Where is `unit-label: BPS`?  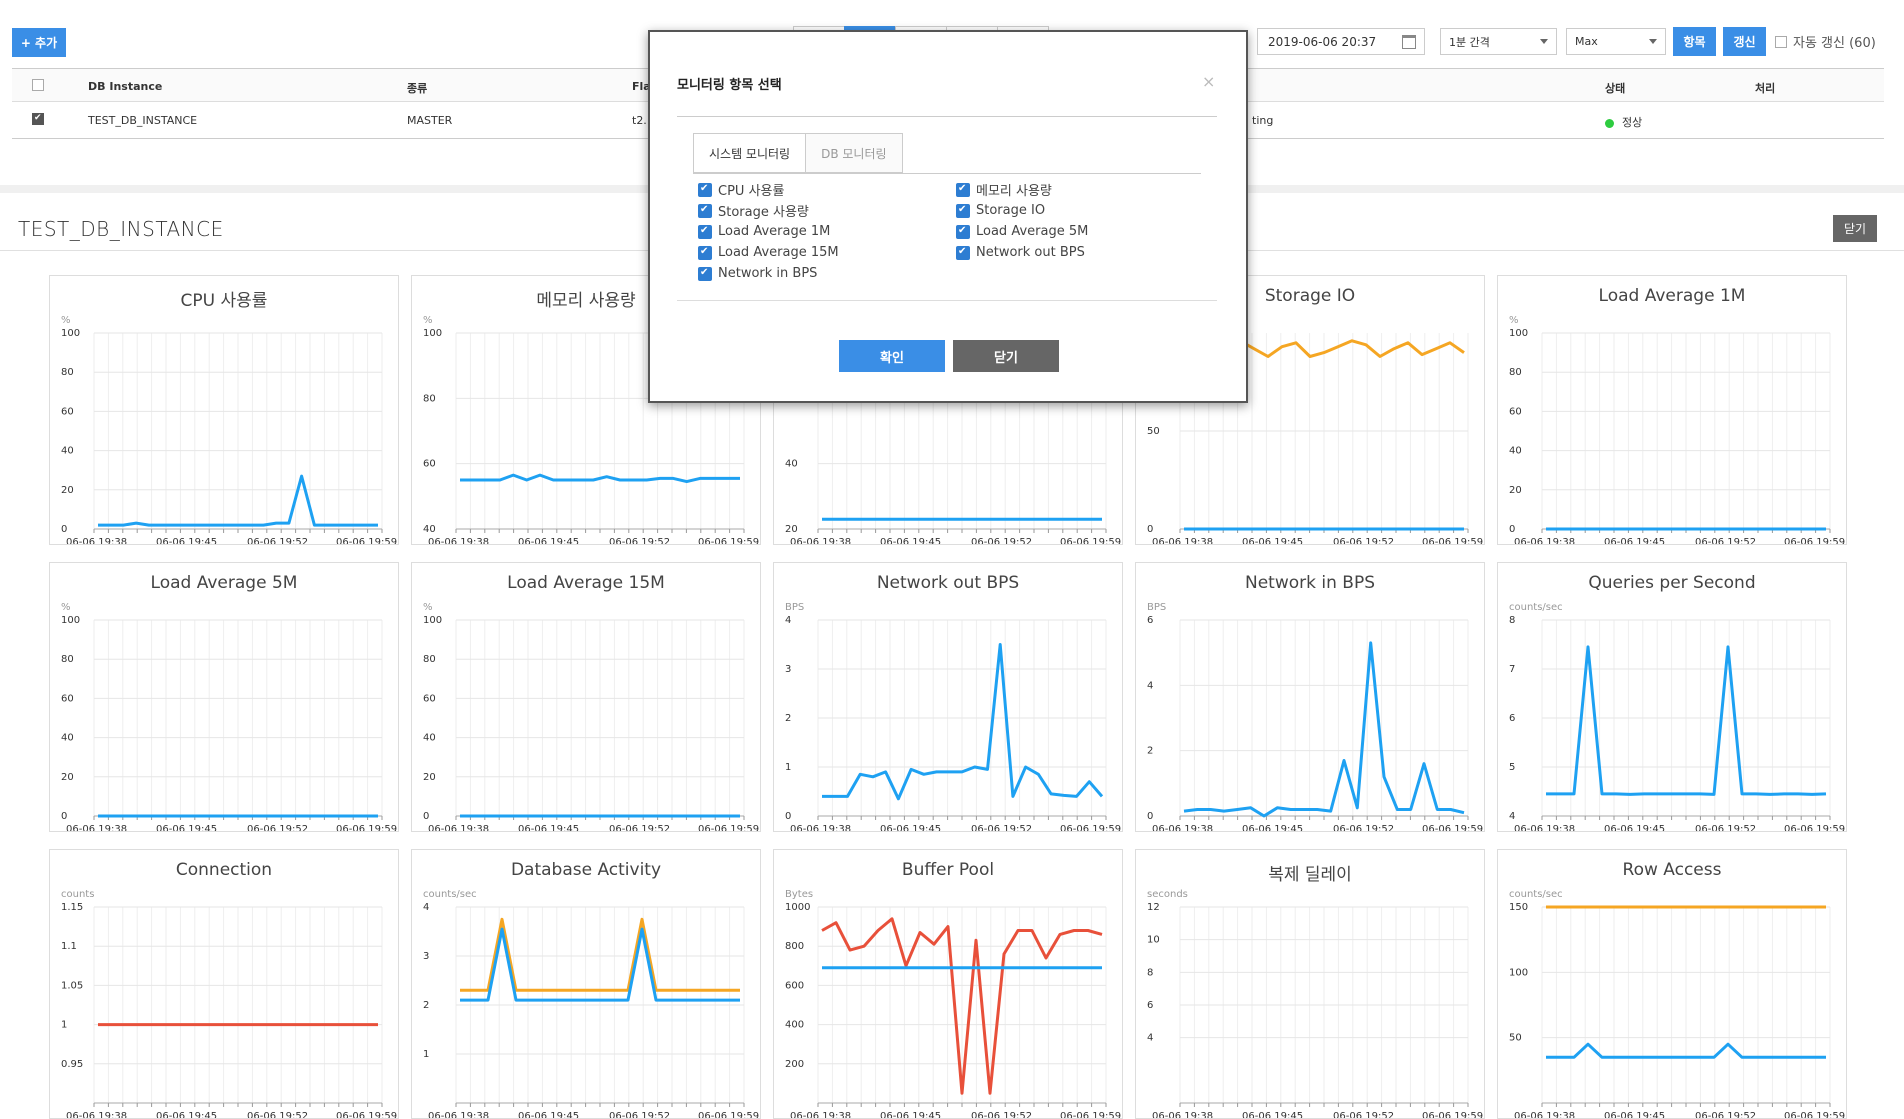 unit-label: BPS is located at coordinates (1156, 607).